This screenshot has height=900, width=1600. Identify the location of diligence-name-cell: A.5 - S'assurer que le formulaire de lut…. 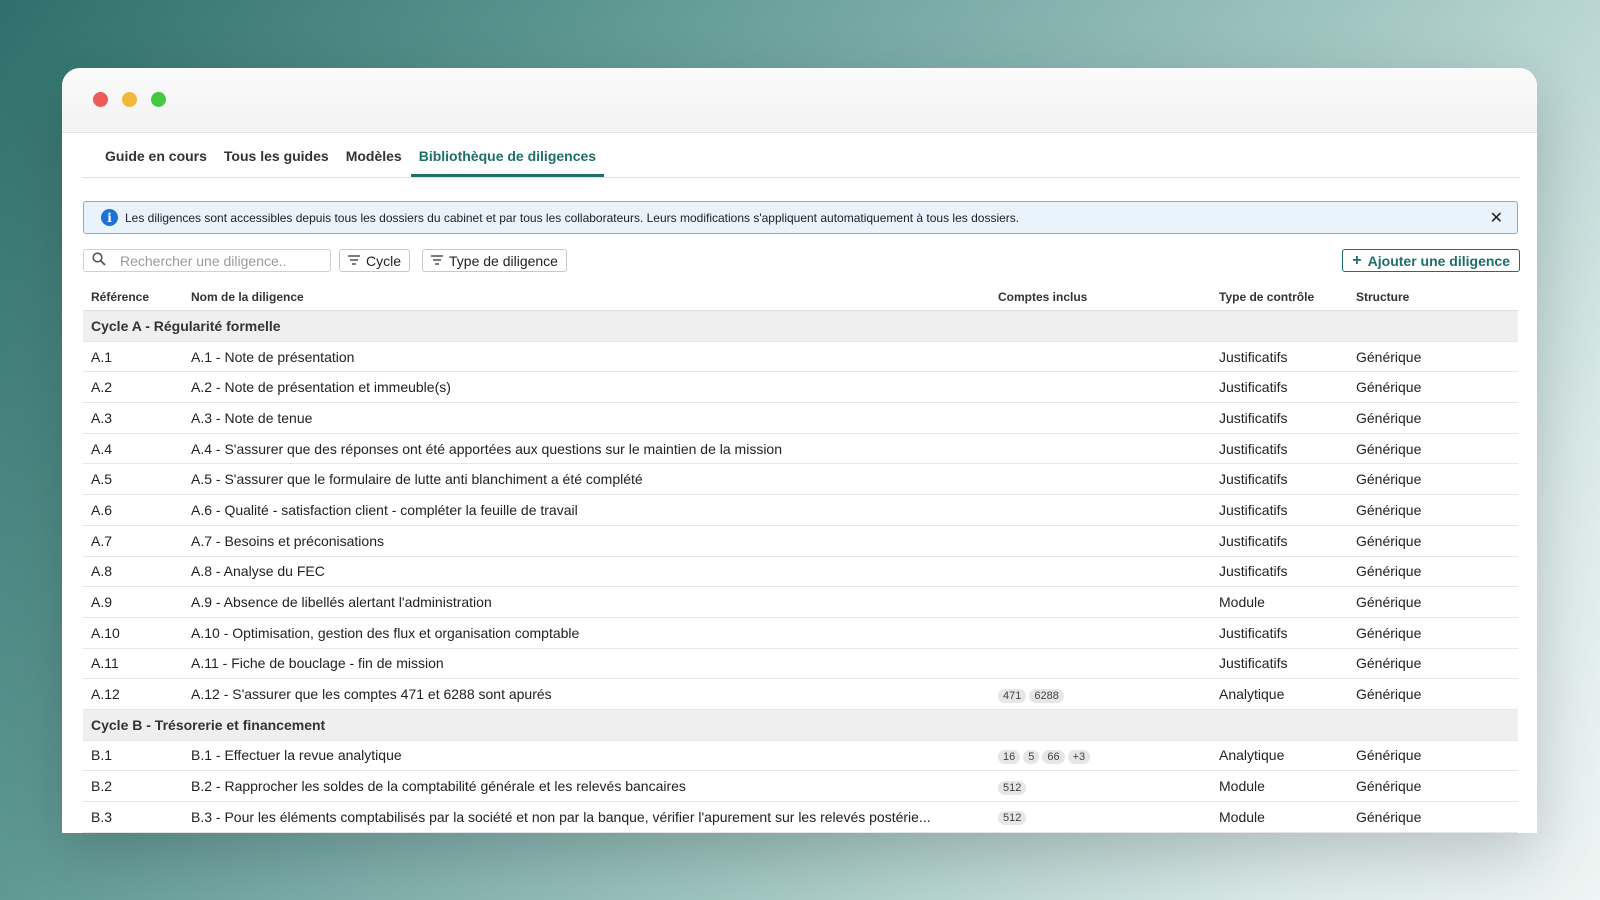
(586, 479).